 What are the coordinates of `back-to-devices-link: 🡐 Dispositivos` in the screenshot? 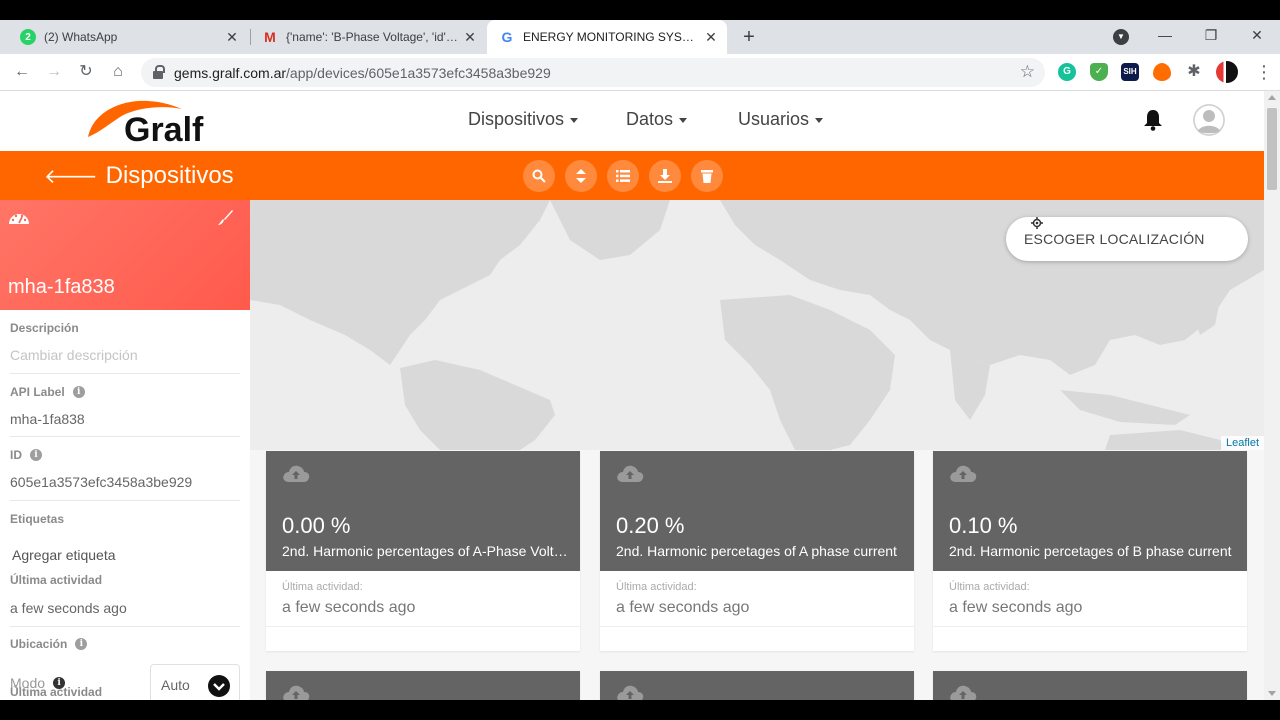 It's located at (139, 176).